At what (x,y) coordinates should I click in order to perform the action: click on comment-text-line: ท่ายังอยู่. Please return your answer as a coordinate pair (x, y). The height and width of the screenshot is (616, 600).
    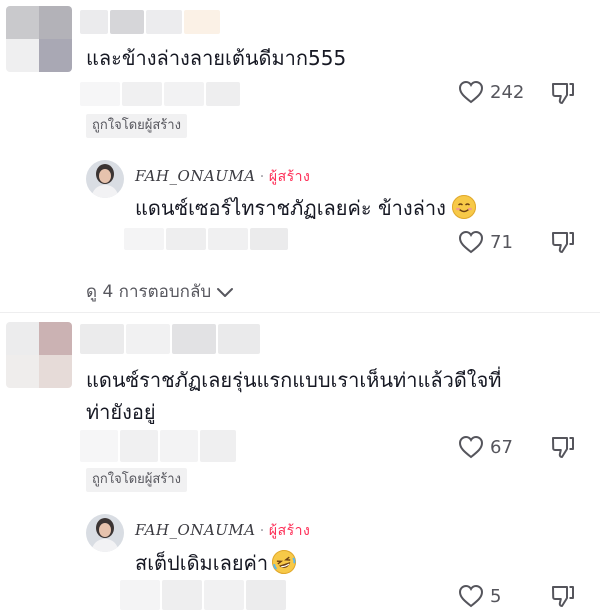
    Looking at the image, I should click on (121, 412).